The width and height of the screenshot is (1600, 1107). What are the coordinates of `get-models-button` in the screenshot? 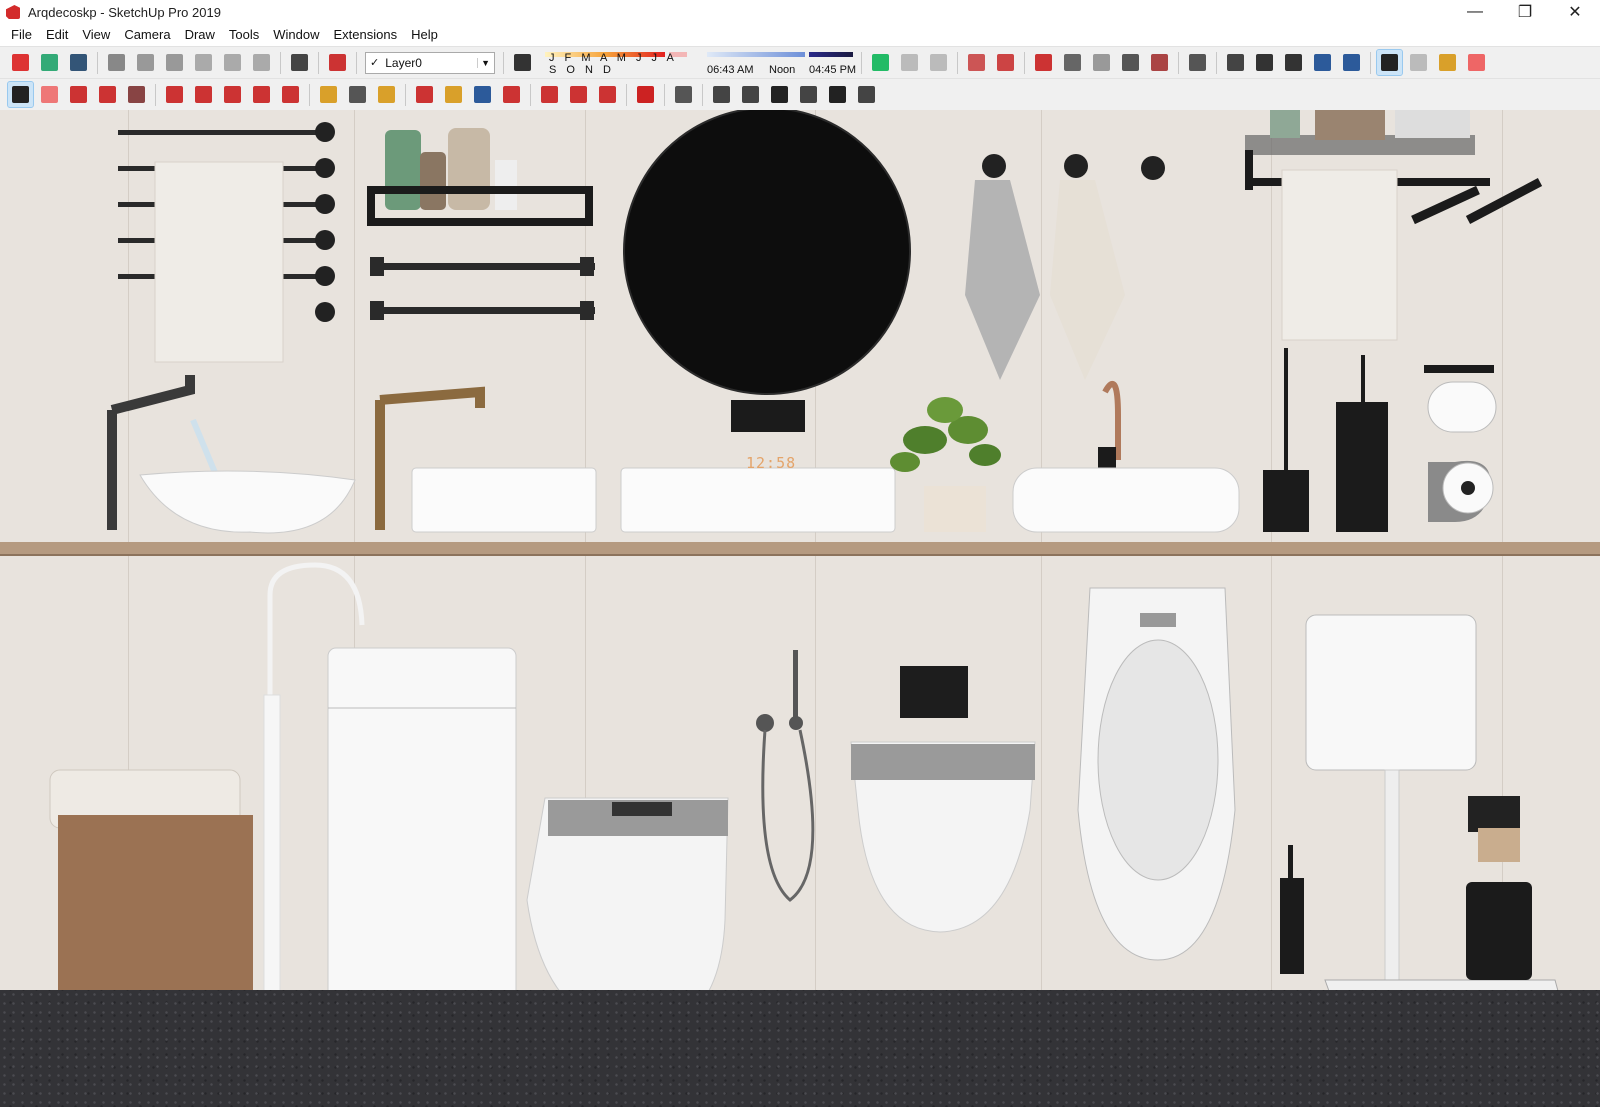 It's located at (880, 62).